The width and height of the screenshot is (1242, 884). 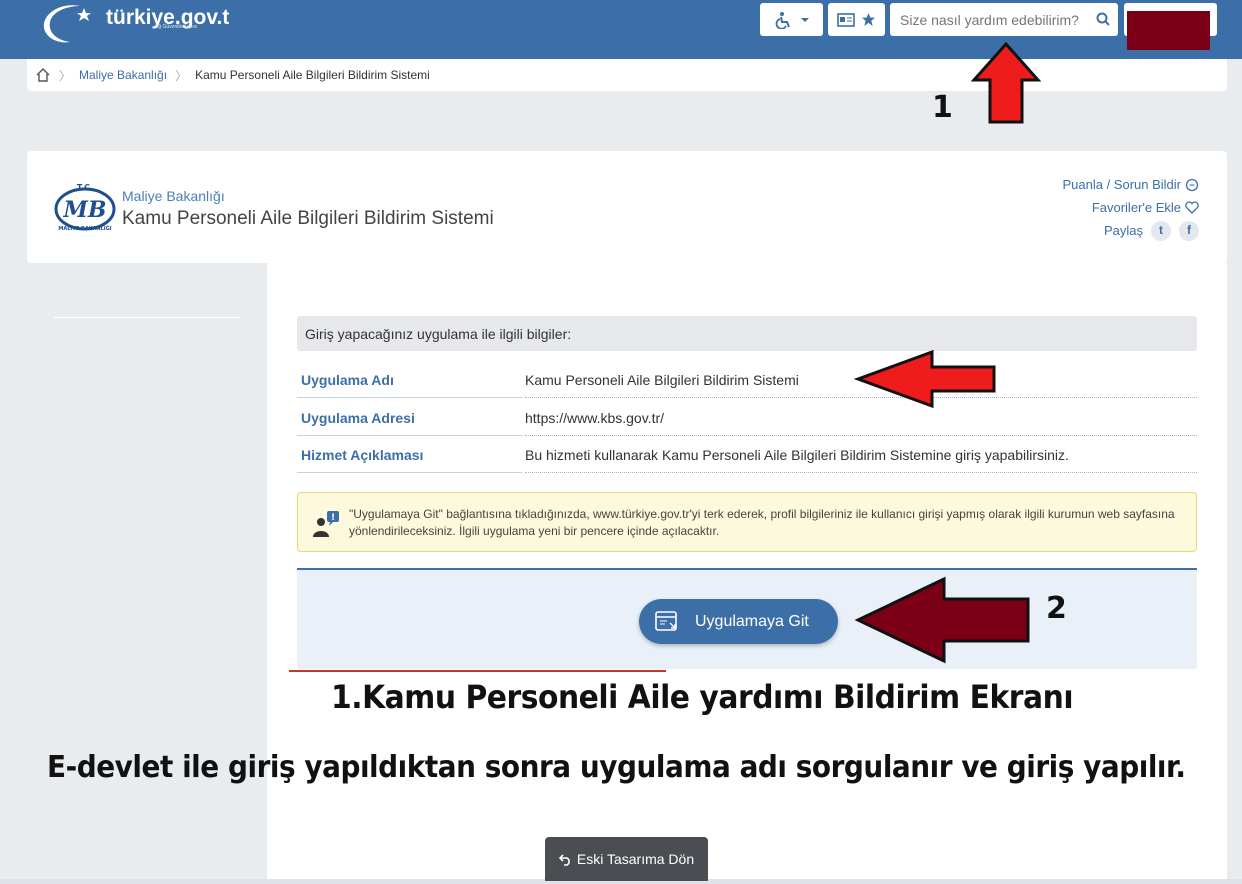 I want to click on annotation-marker-1: 1, so click(x=942, y=107).